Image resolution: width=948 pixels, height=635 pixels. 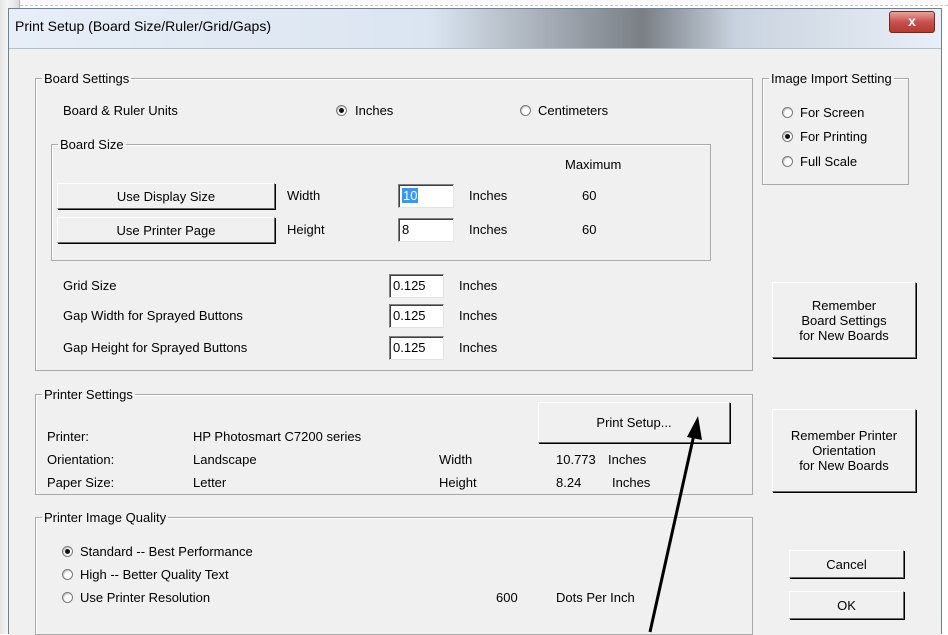 What do you see at coordinates (225, 459) in the screenshot?
I see `orientation-value: Landscape` at bounding box center [225, 459].